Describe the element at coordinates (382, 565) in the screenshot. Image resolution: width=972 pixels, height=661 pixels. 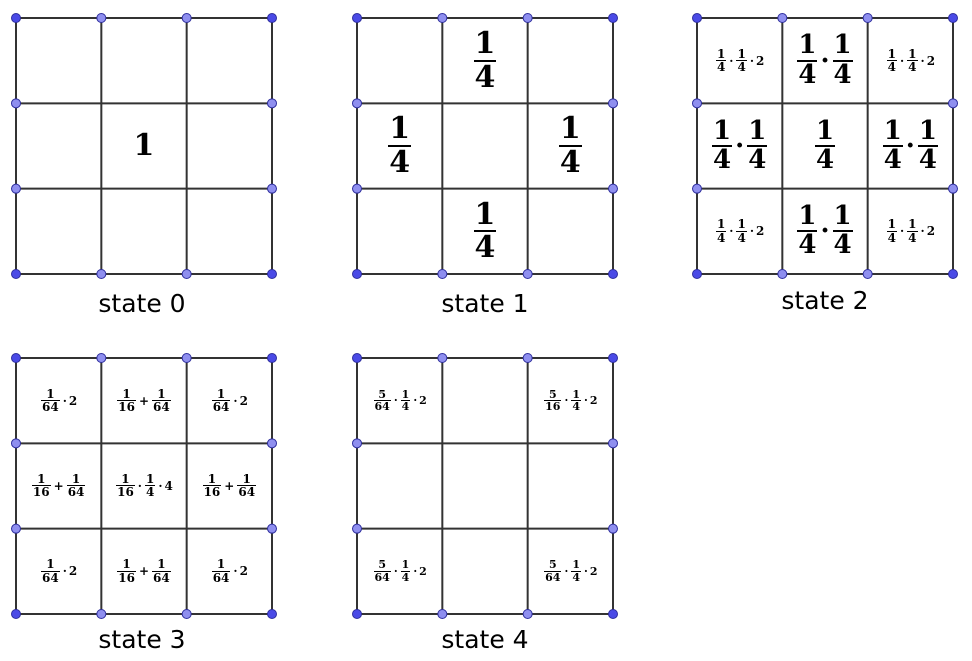
I see `numerator: 5` at that location.